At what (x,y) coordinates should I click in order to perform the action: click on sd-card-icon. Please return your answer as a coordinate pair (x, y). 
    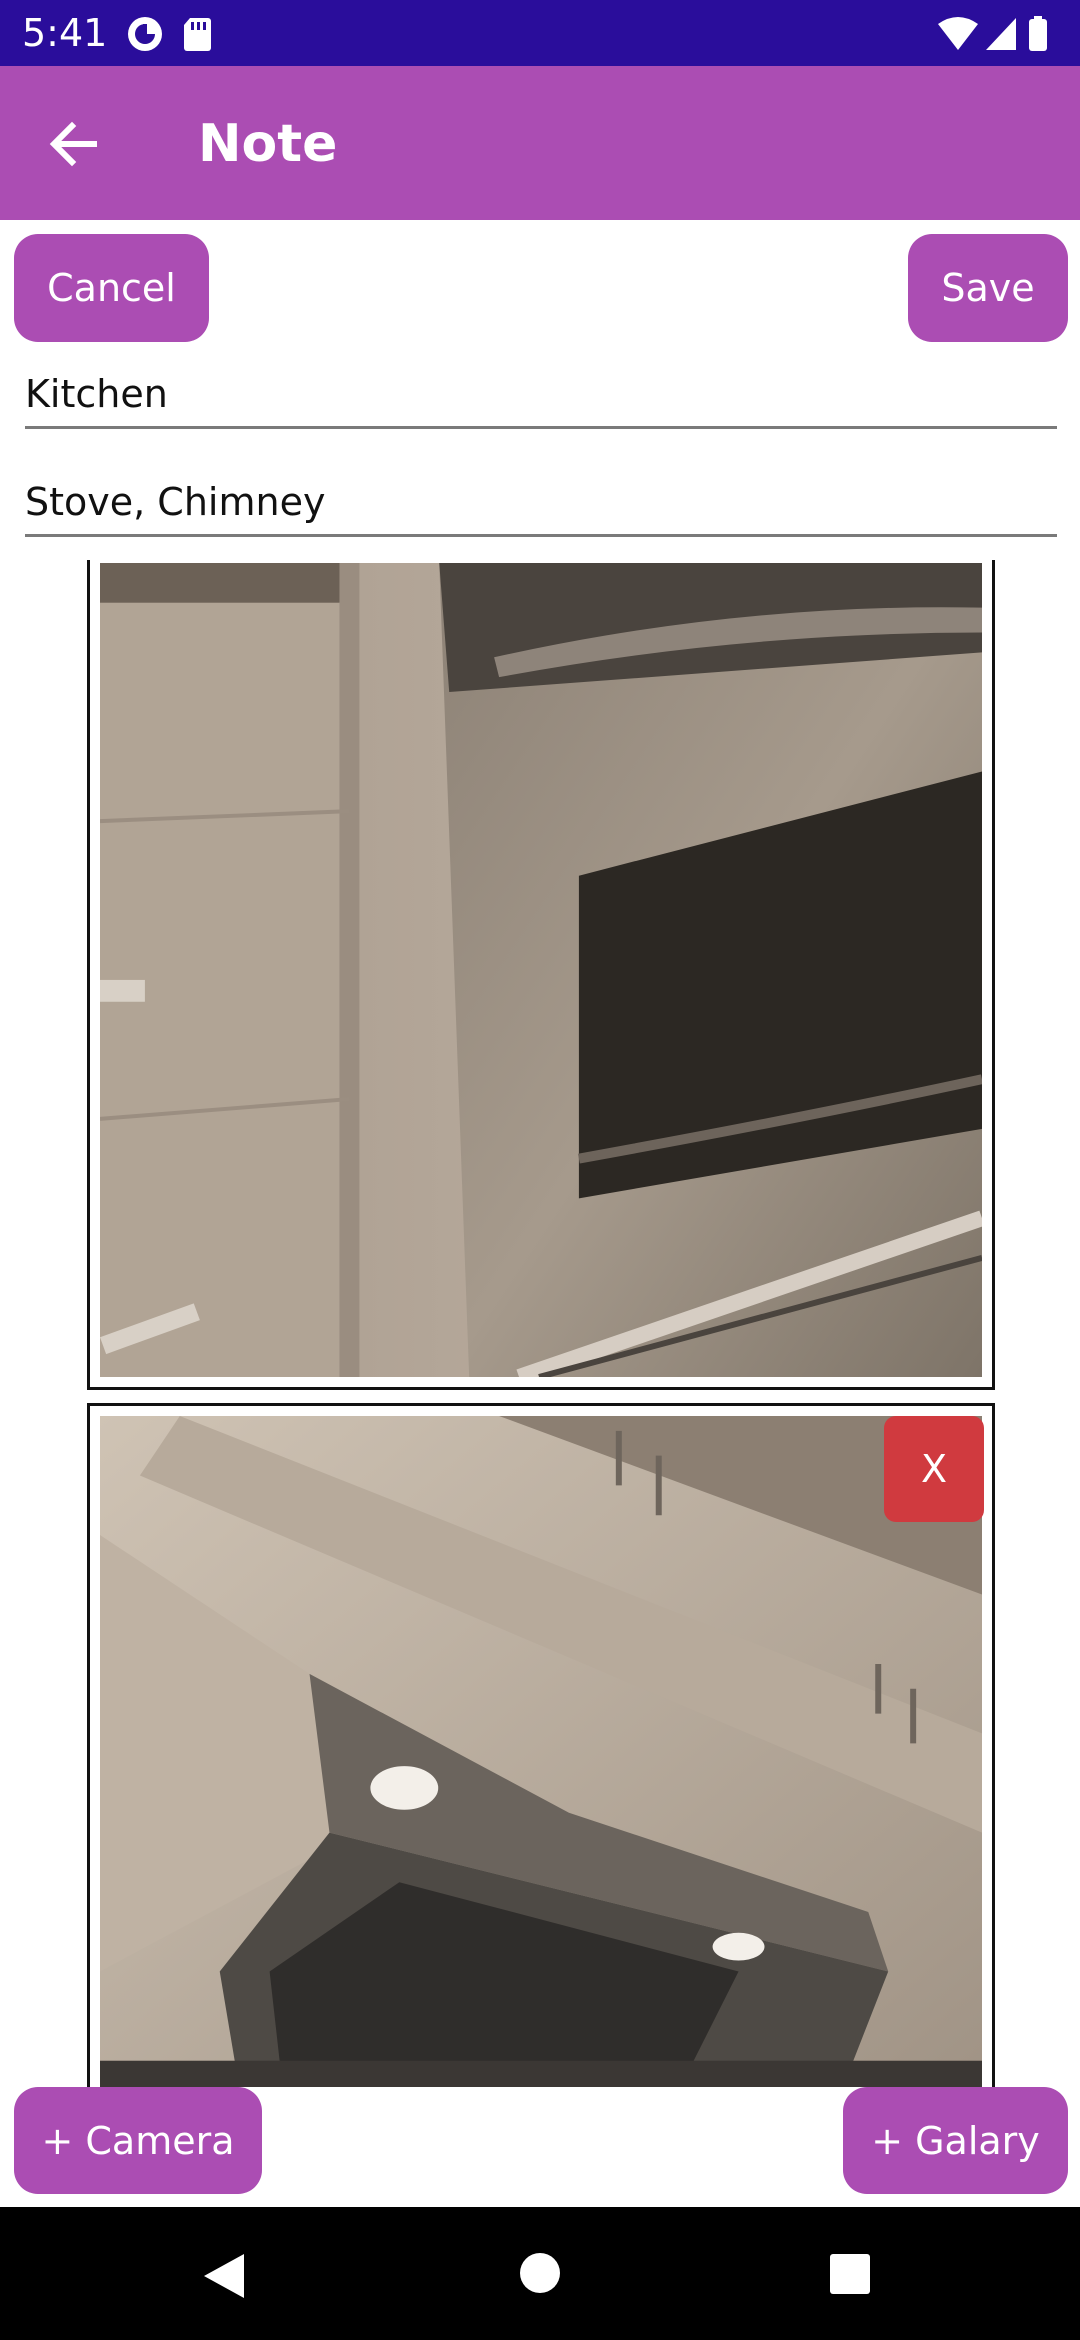
    Looking at the image, I should click on (197, 34).